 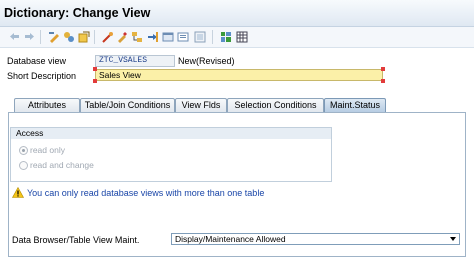 What do you see at coordinates (68, 36) in the screenshot?
I see `other-object-icon` at bounding box center [68, 36].